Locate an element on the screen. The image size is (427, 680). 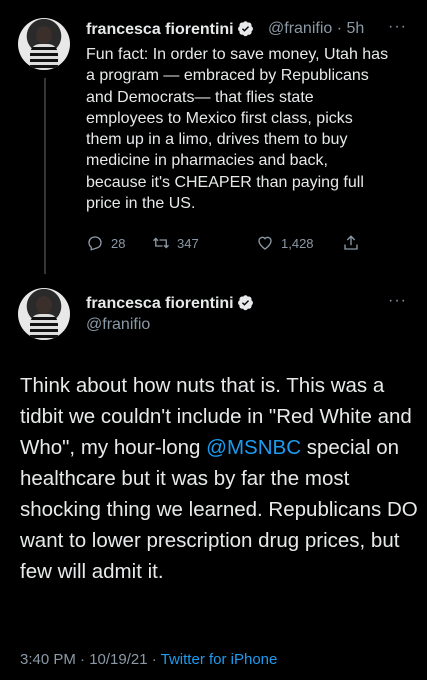
tweet-timestamp: 3:40 PM · 10/19/21 · Twitter for iPhone is located at coordinates (148, 659).